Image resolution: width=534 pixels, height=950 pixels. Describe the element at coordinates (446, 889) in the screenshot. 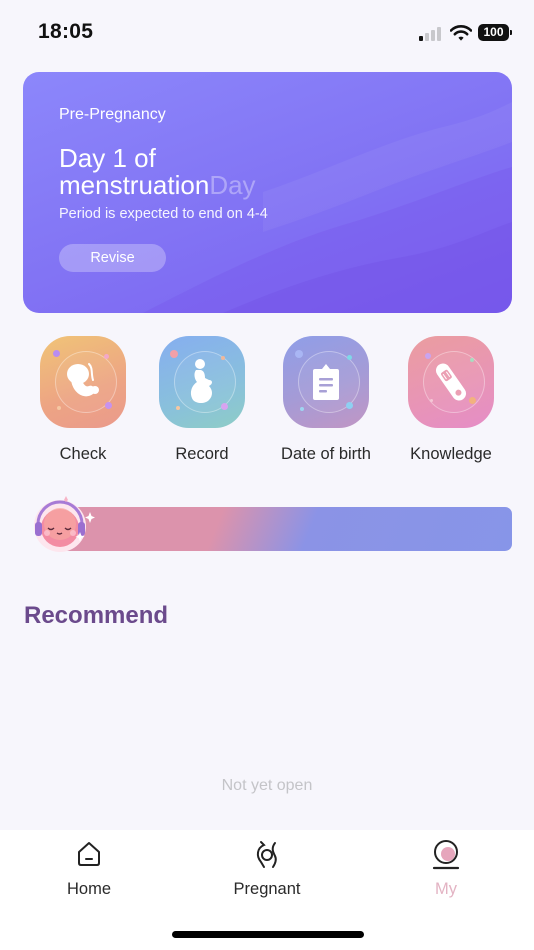

I see `nav-label-my: My` at that location.